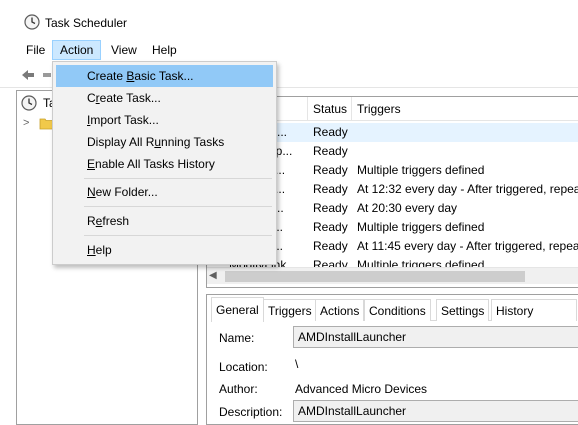  Describe the element at coordinates (290, 310) in the screenshot. I see `tab-triggers: Triggers` at that location.